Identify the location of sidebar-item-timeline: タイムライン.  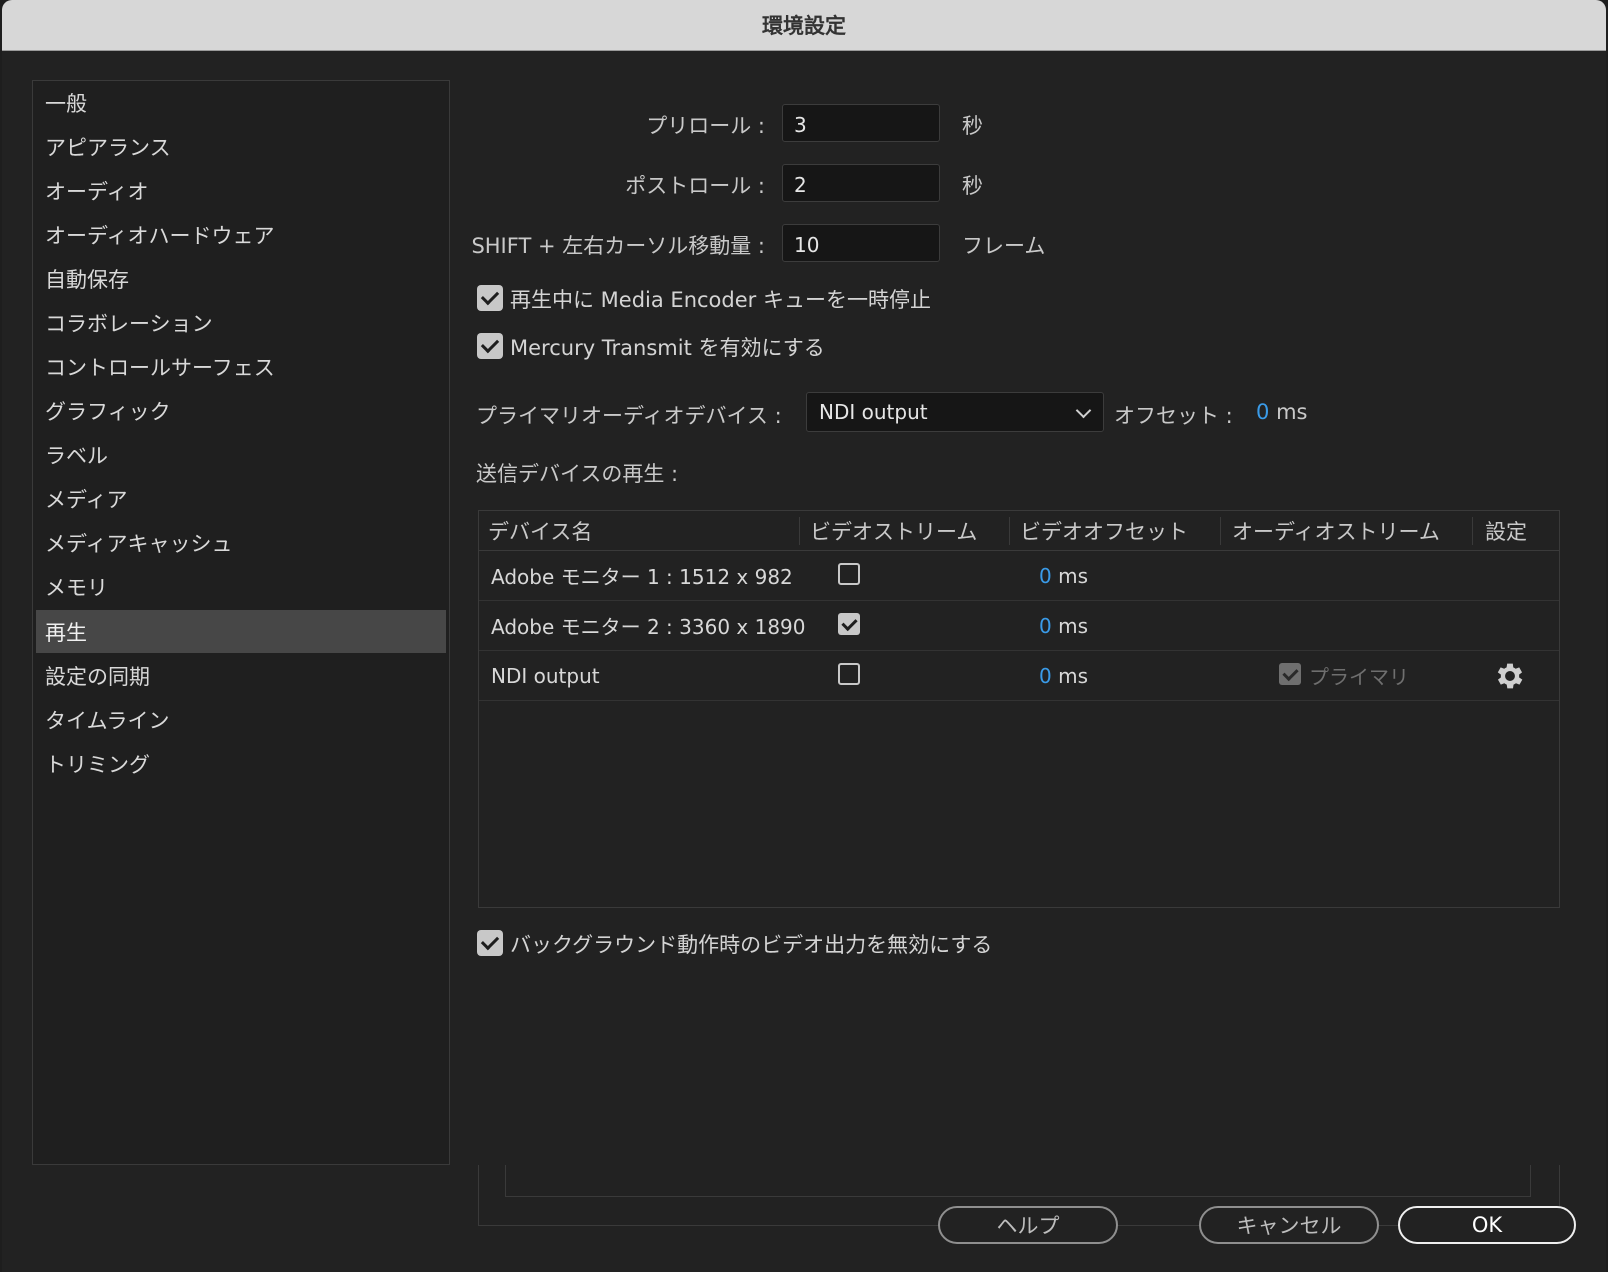
(241, 719).